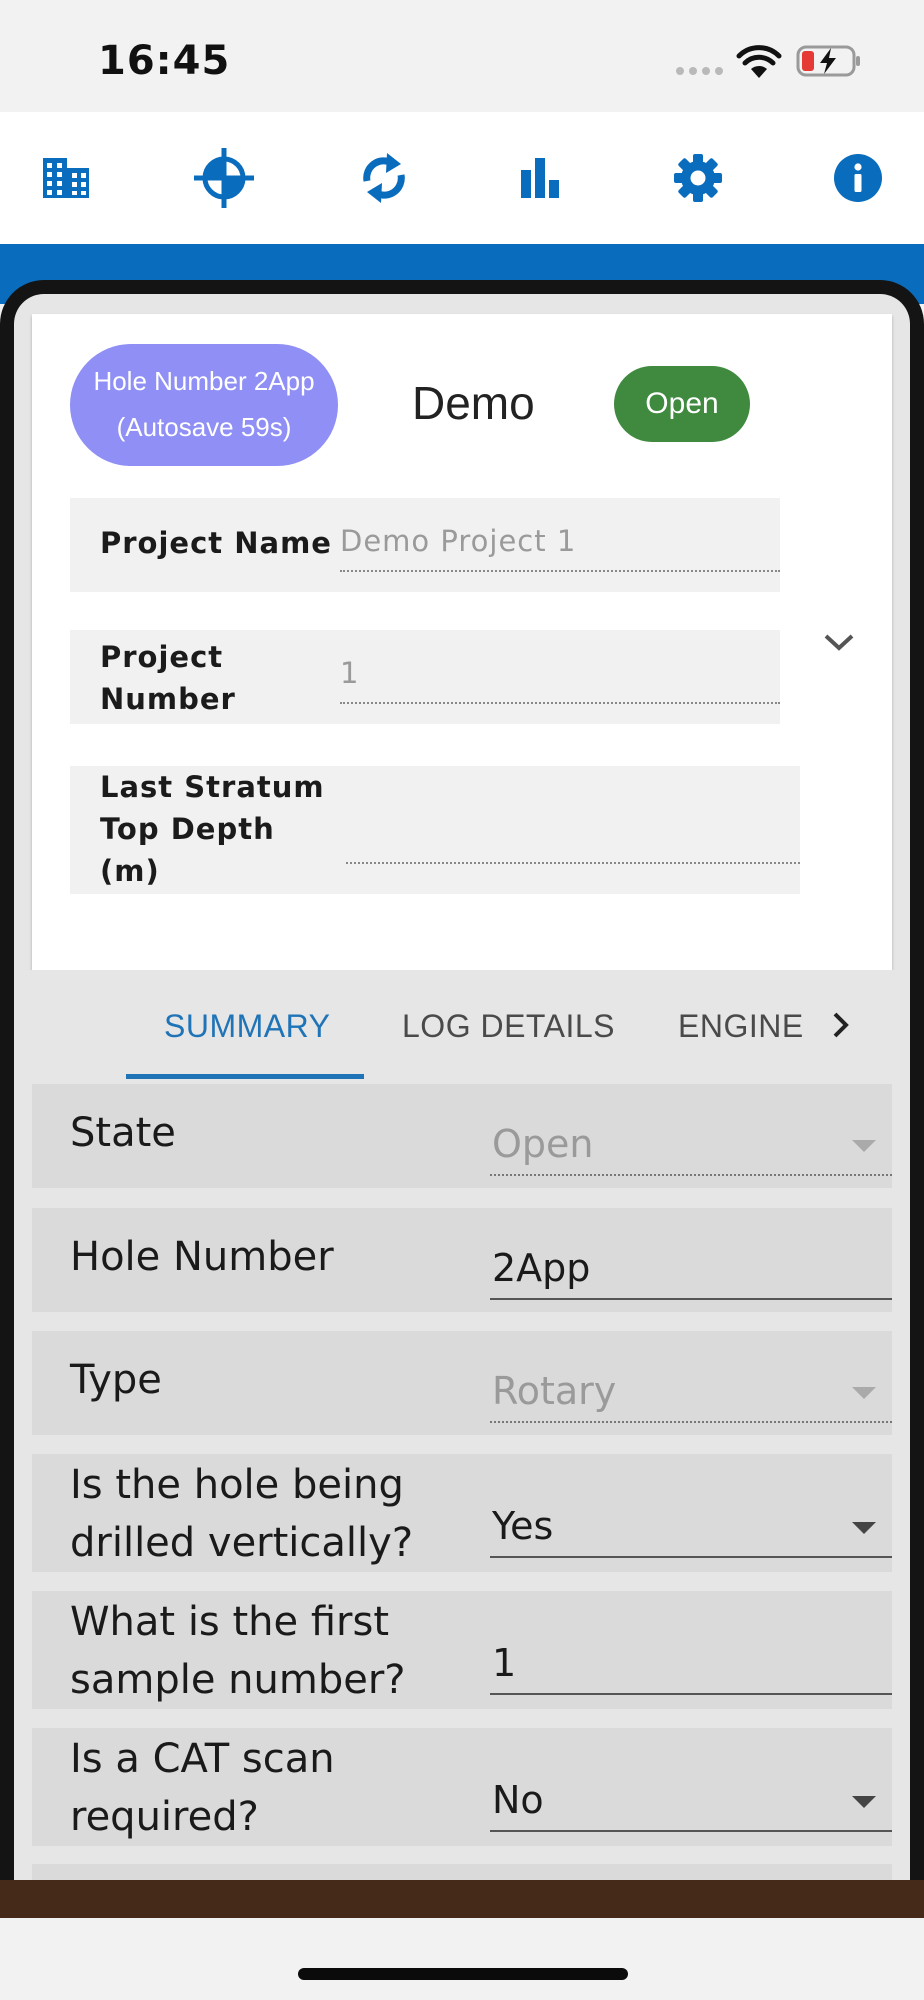  I want to click on hole-number-badge-line2: (Autosave 59s), so click(204, 427).